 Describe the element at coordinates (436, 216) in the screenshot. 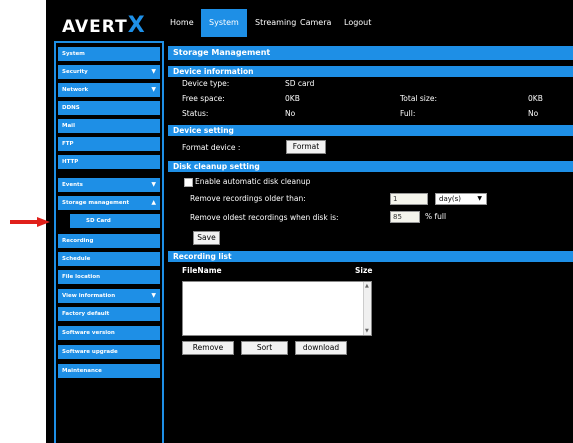

I see `percent-full-label: % full` at that location.